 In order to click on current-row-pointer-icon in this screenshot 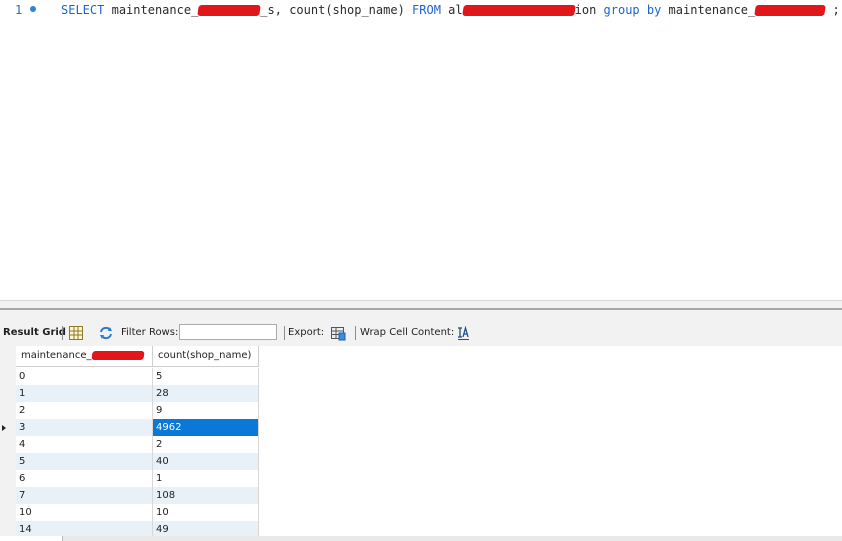, I will do `click(4, 428)`.